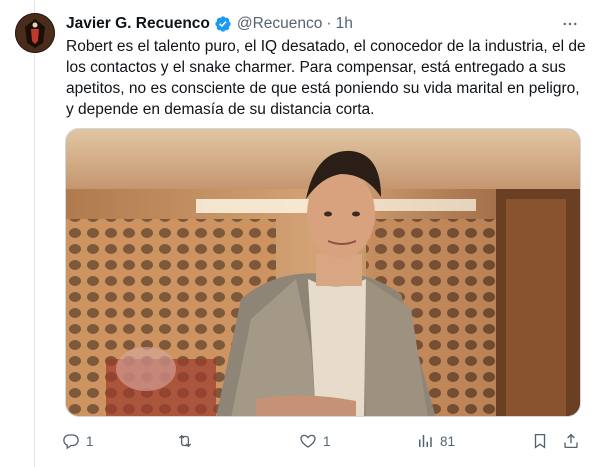  Describe the element at coordinates (425, 441) in the screenshot. I see `views-icon` at that location.